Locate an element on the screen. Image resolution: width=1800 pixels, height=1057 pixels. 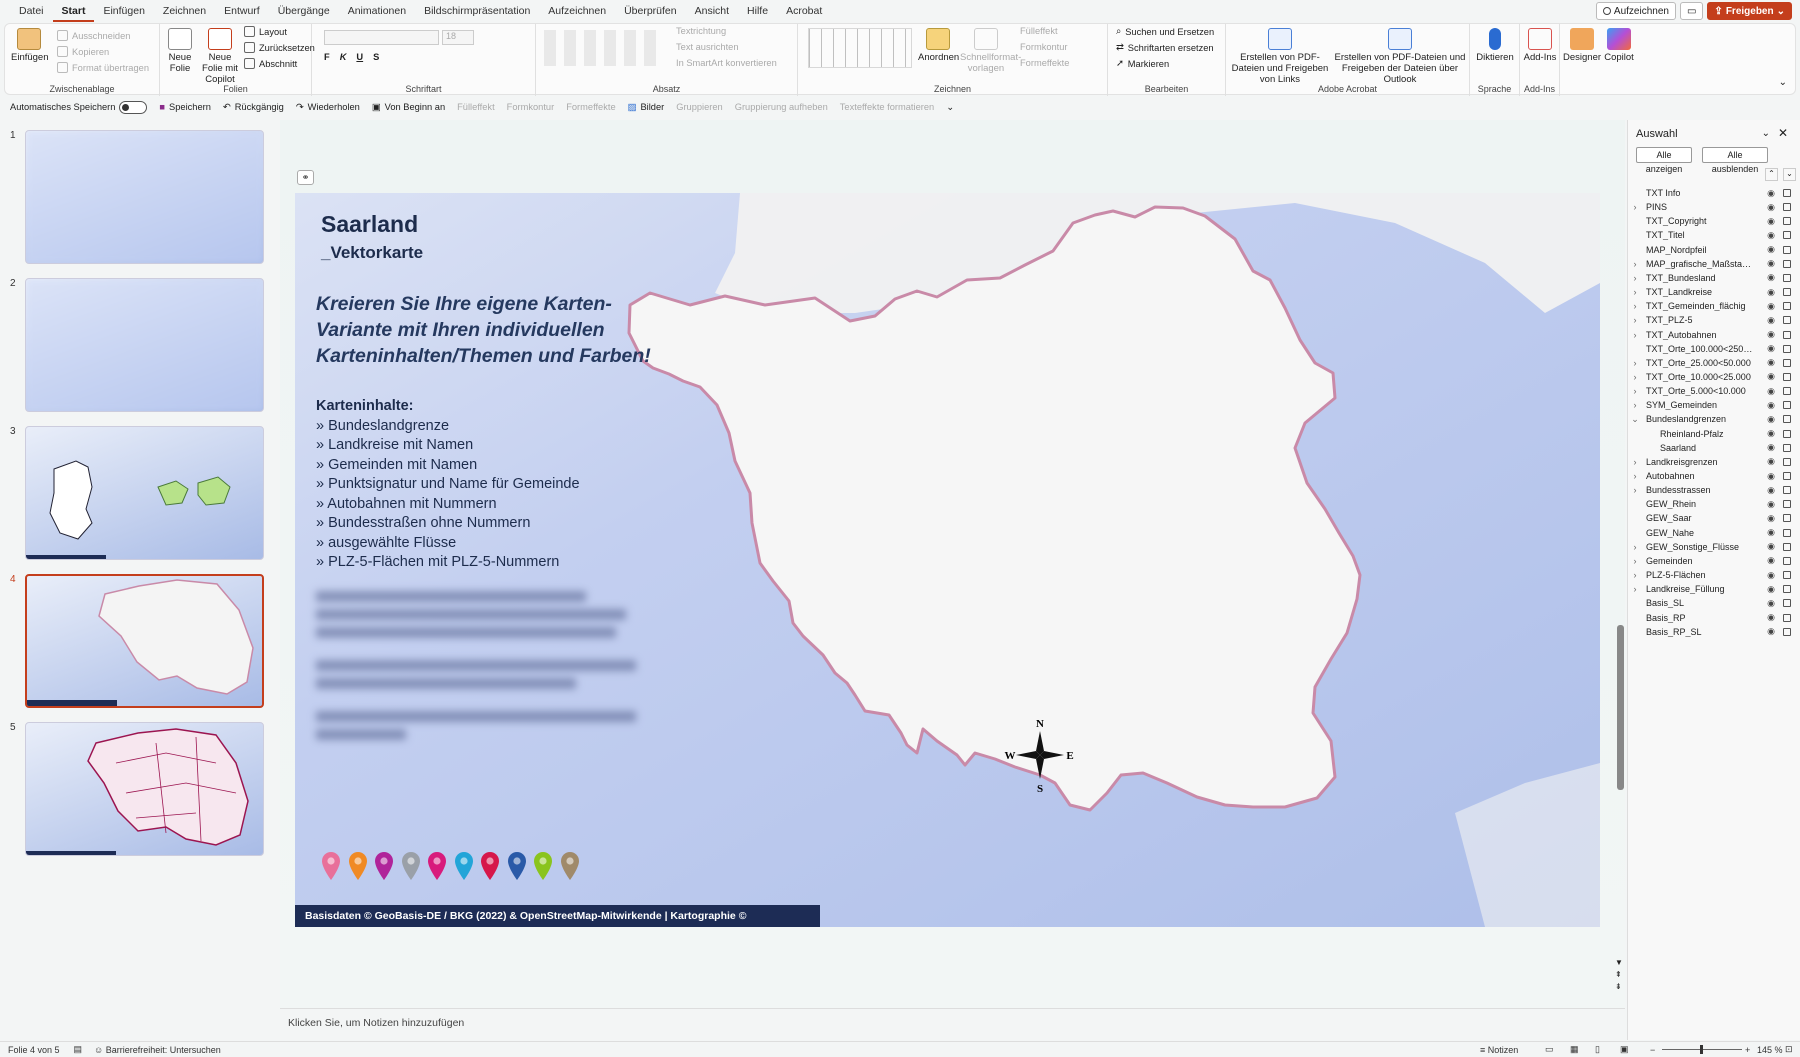
cut-button: Ausschneiden is located at coordinates (93, 35).